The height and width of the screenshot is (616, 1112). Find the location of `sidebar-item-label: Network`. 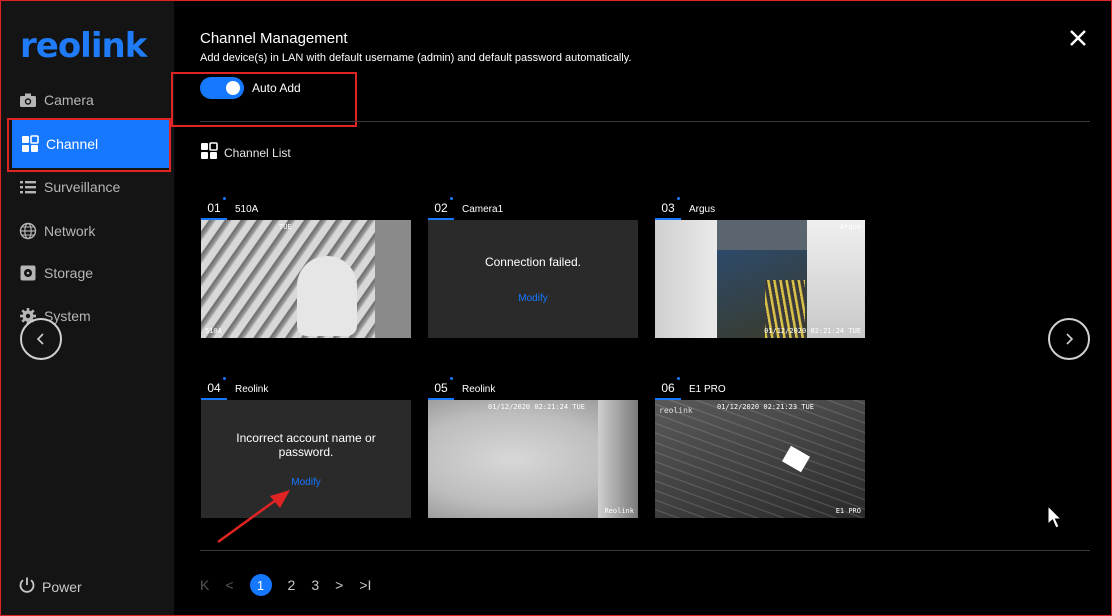

sidebar-item-label: Network is located at coordinates (70, 231).